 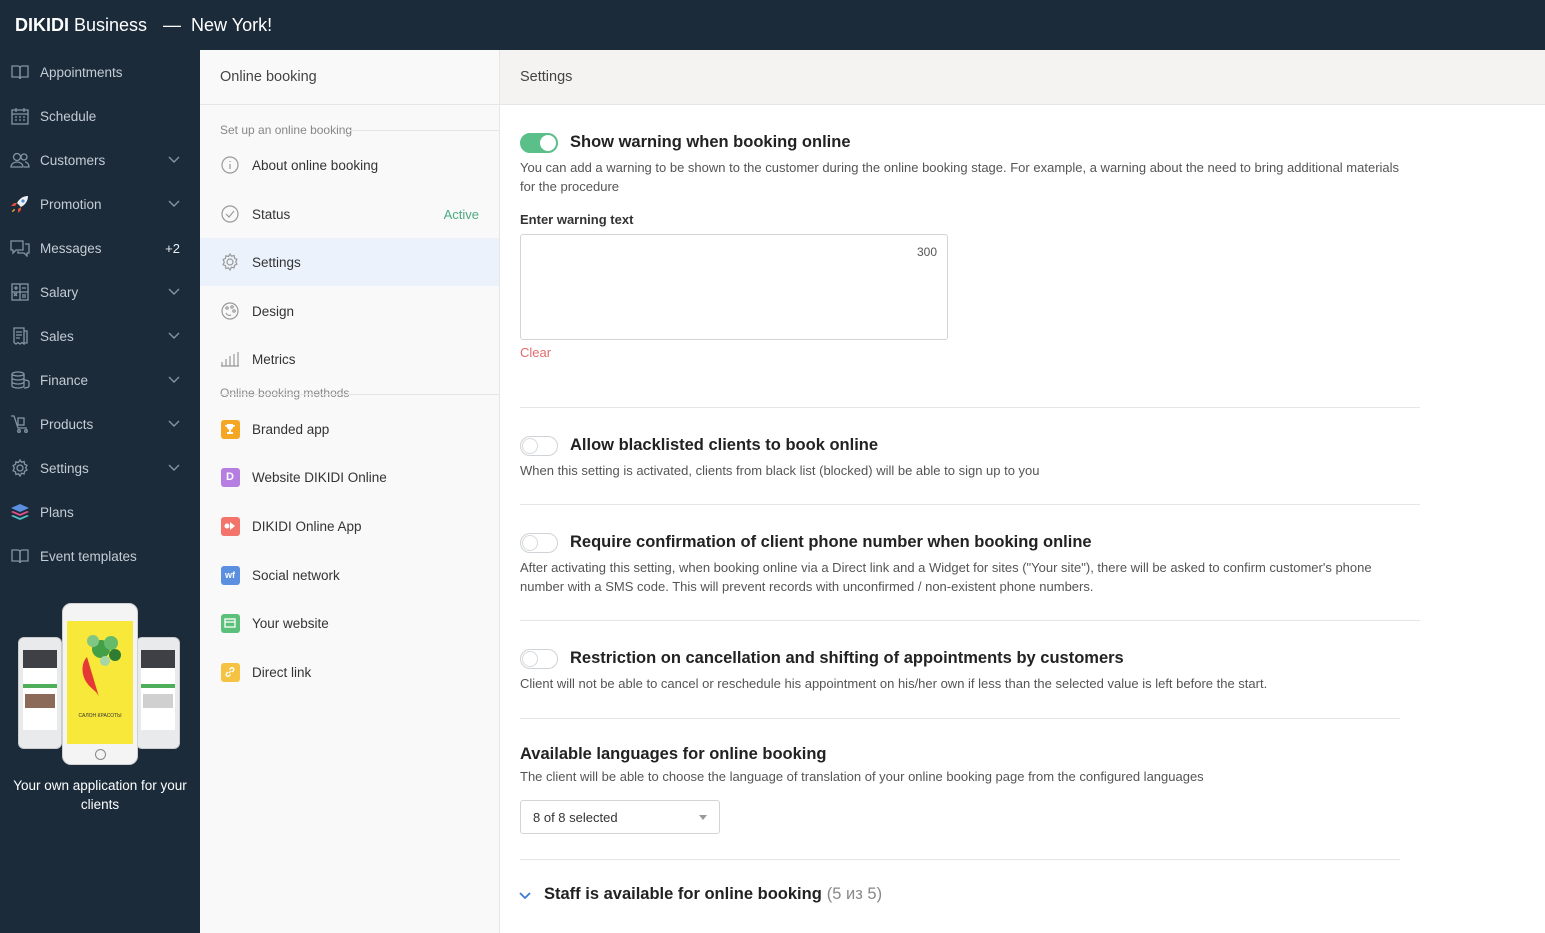 What do you see at coordinates (158, 693) in the screenshot?
I see `phone-right-image` at bounding box center [158, 693].